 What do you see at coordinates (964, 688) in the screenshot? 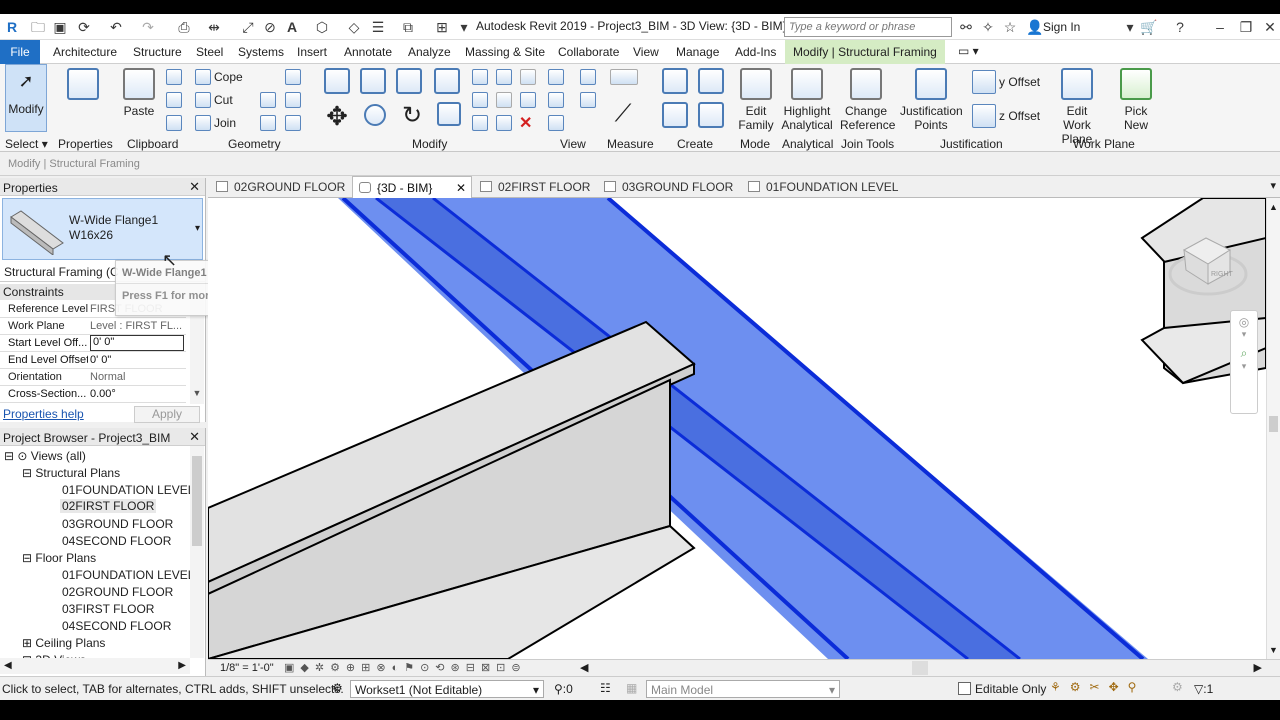
I see `editable-only-checkbox` at bounding box center [964, 688].